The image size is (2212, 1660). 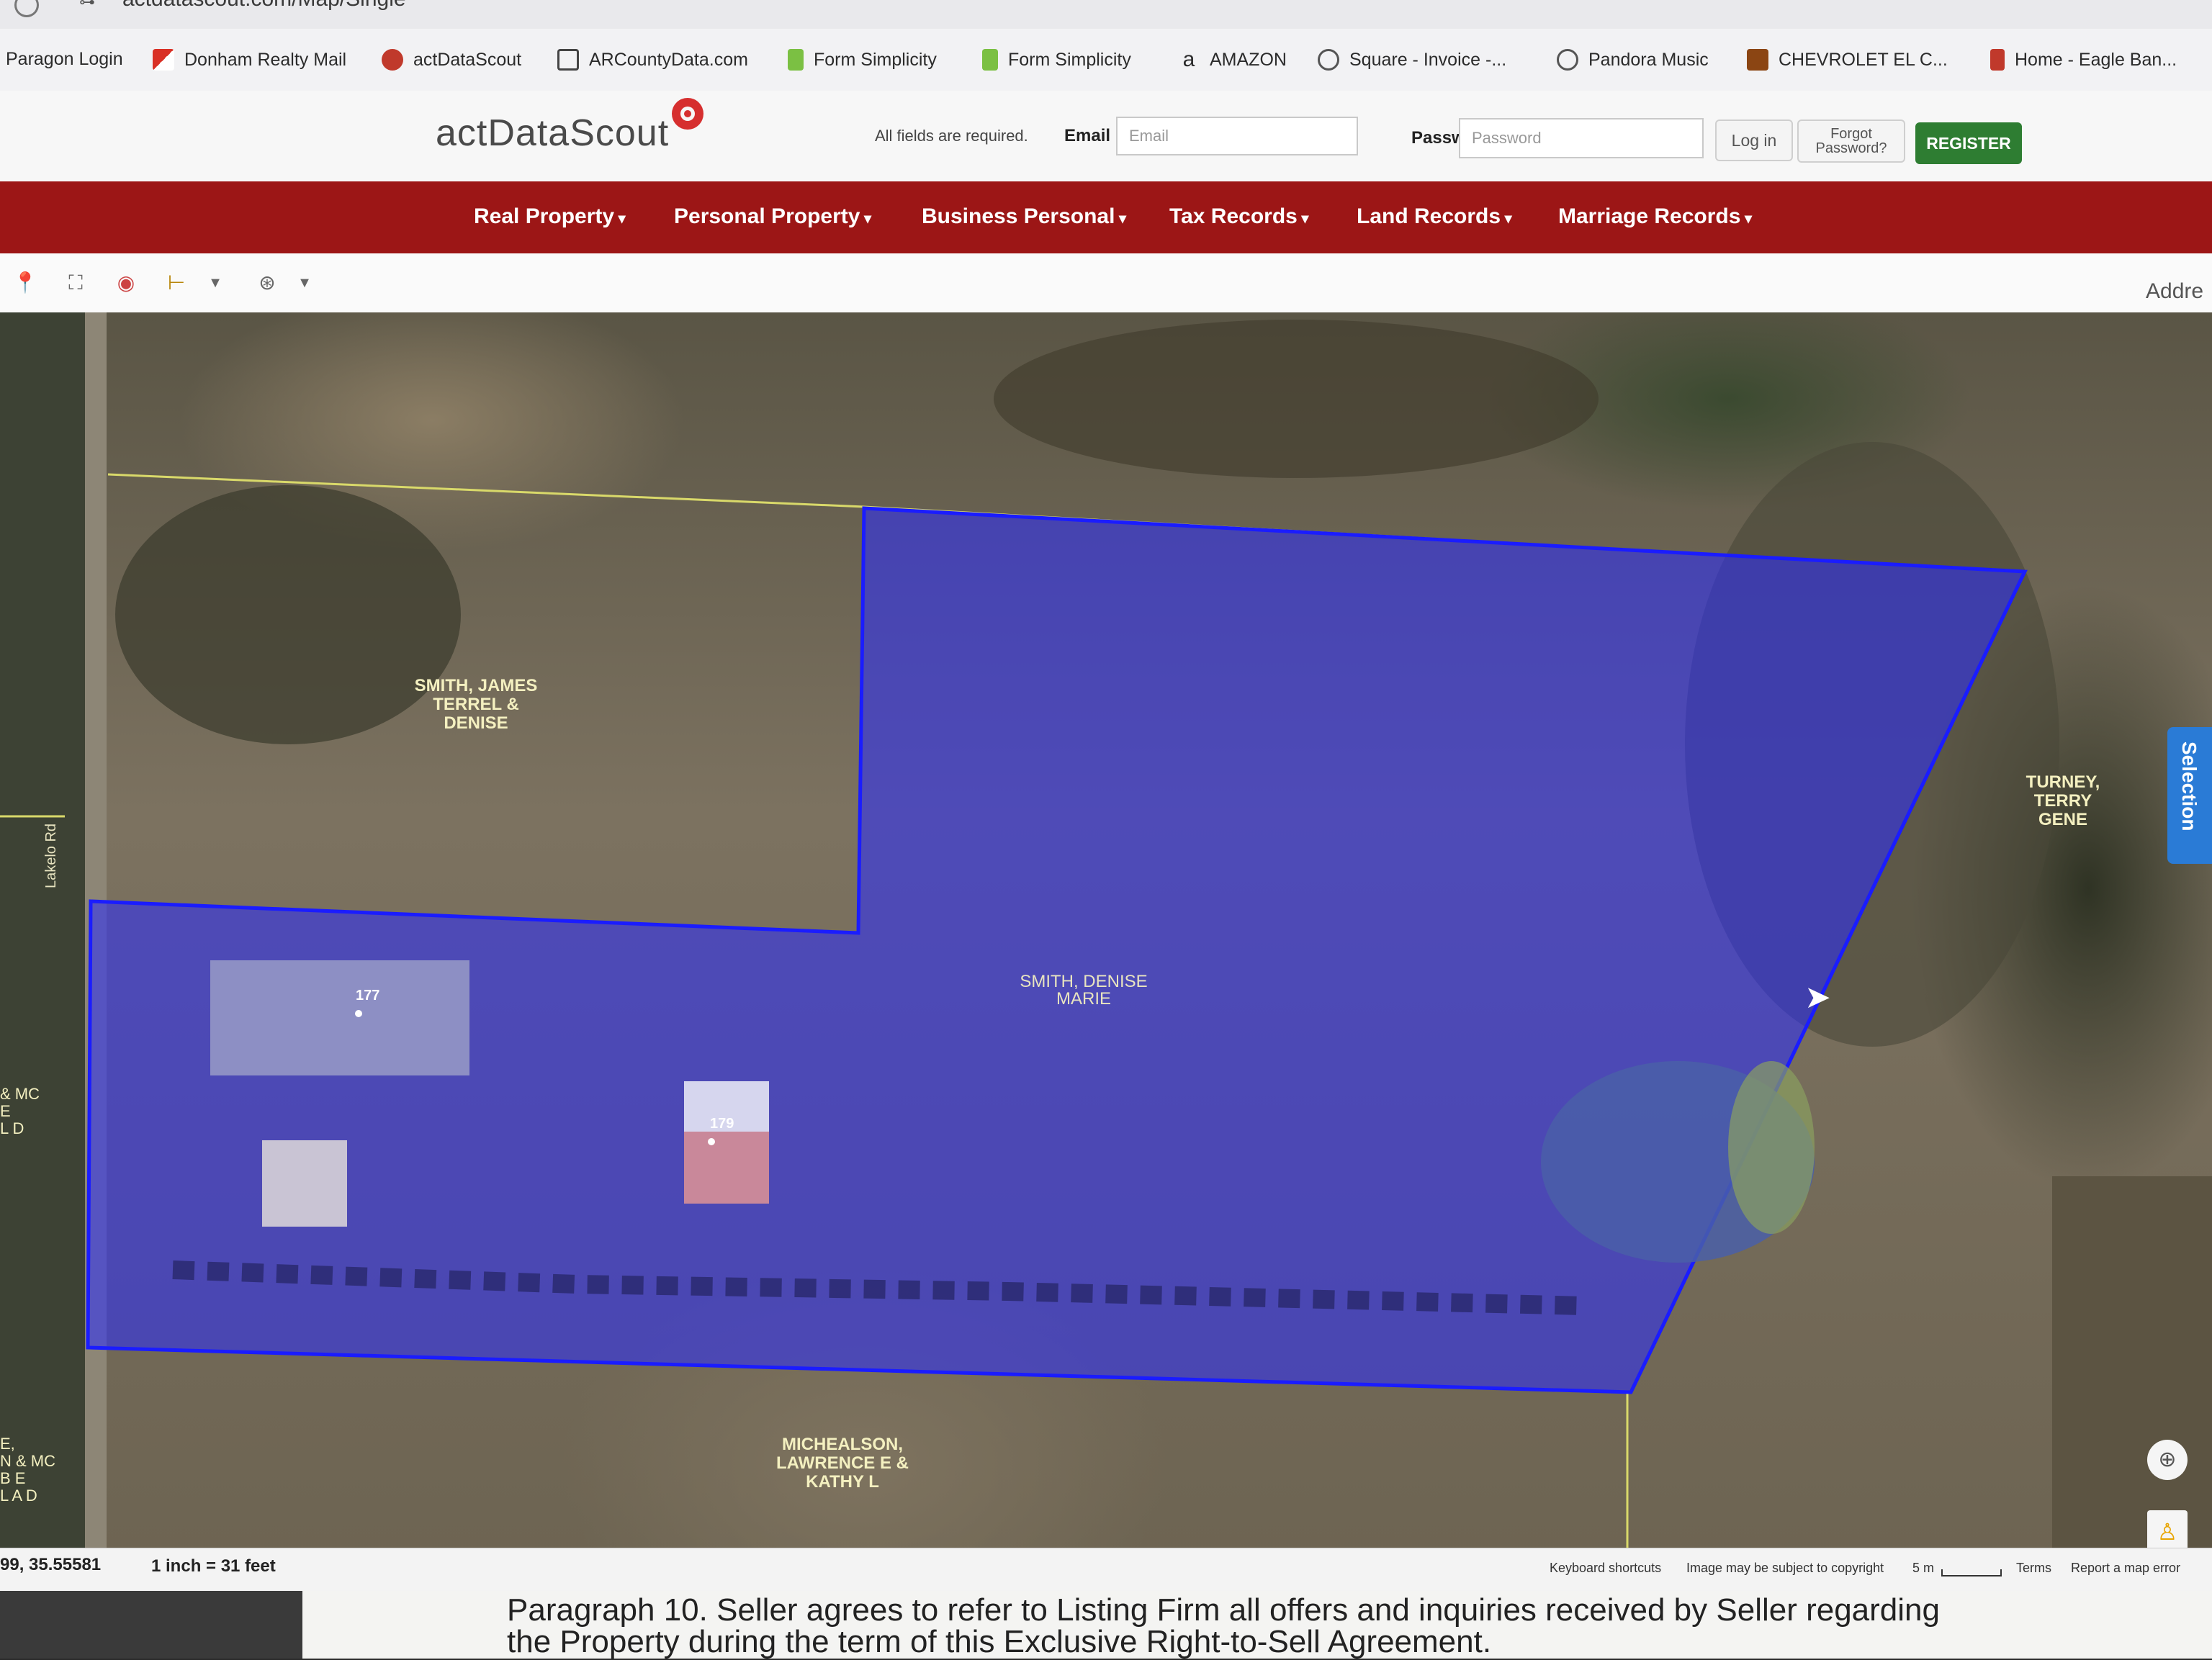 What do you see at coordinates (304, 1183) in the screenshot?
I see `driveway-pad` at bounding box center [304, 1183].